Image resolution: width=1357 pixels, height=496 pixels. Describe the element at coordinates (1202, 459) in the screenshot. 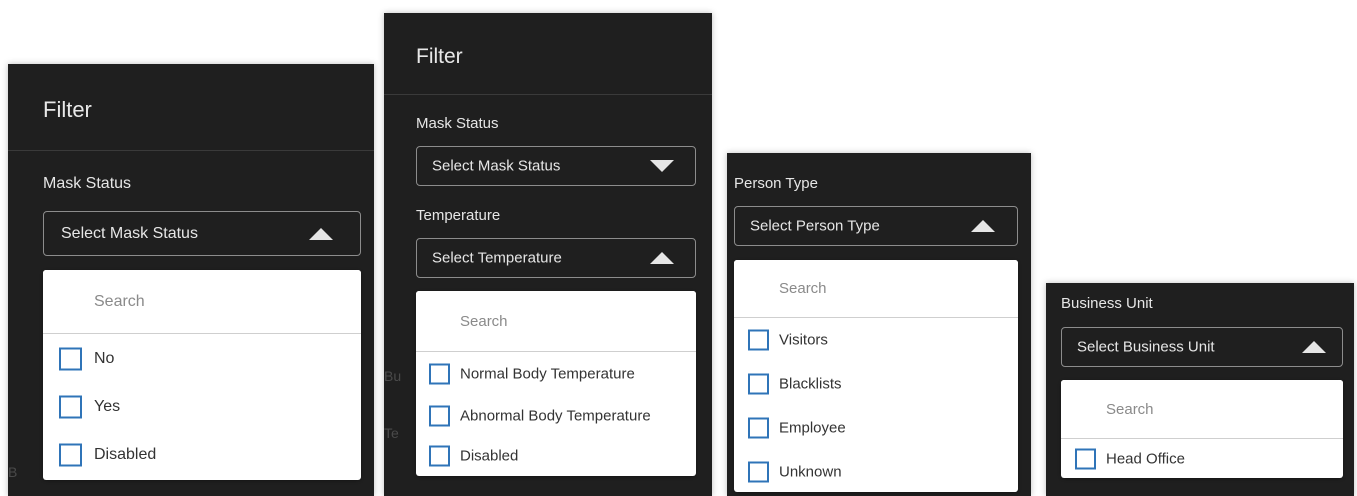

I see `option-head-office: Head Office` at that location.